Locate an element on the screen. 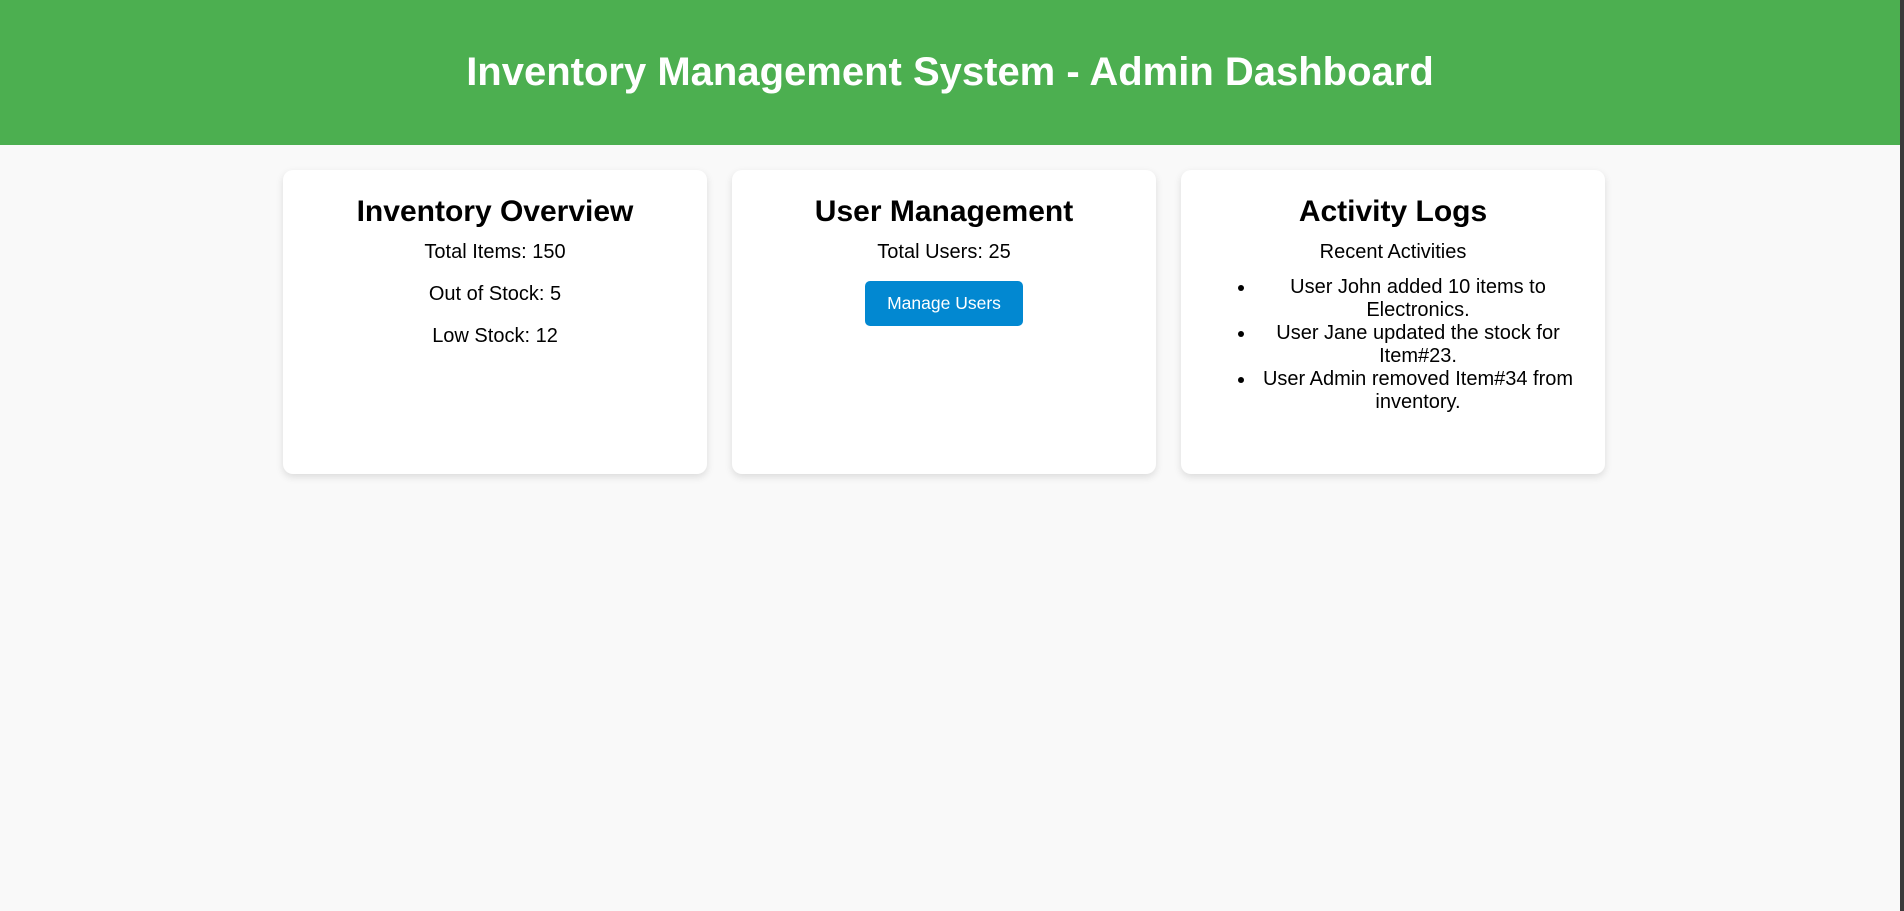 The image size is (1904, 911). total-users: Total Users: 25 is located at coordinates (944, 252).